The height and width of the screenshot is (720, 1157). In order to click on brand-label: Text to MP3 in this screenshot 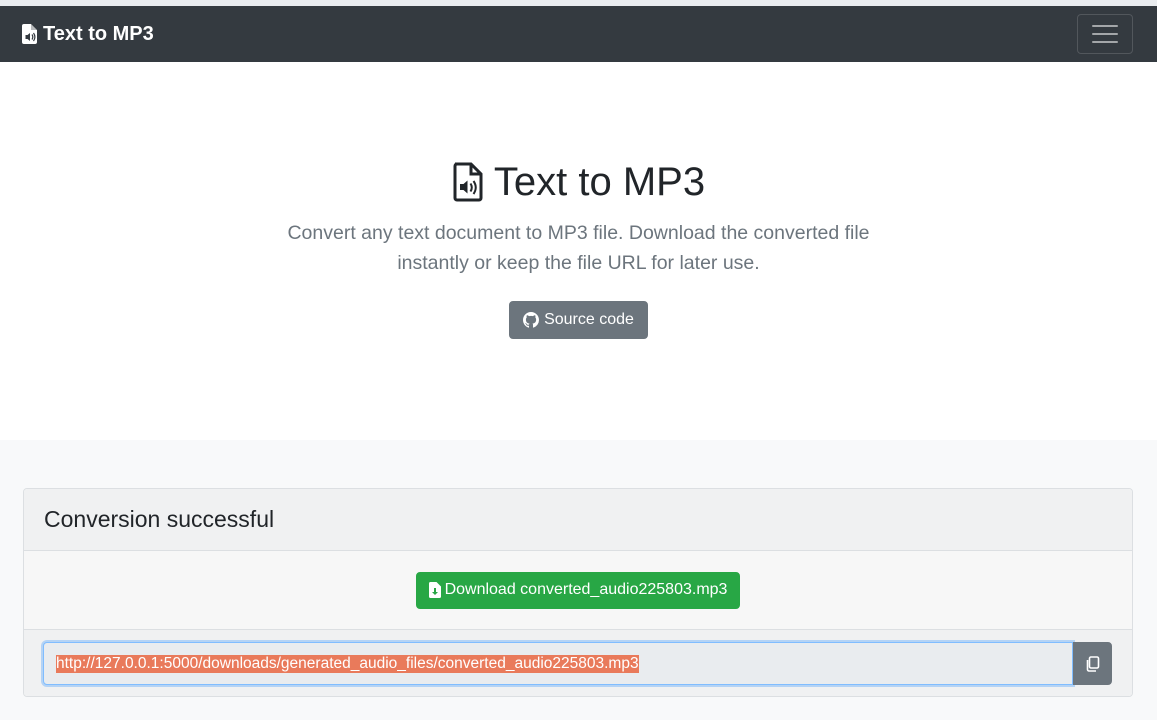, I will do `click(98, 33)`.